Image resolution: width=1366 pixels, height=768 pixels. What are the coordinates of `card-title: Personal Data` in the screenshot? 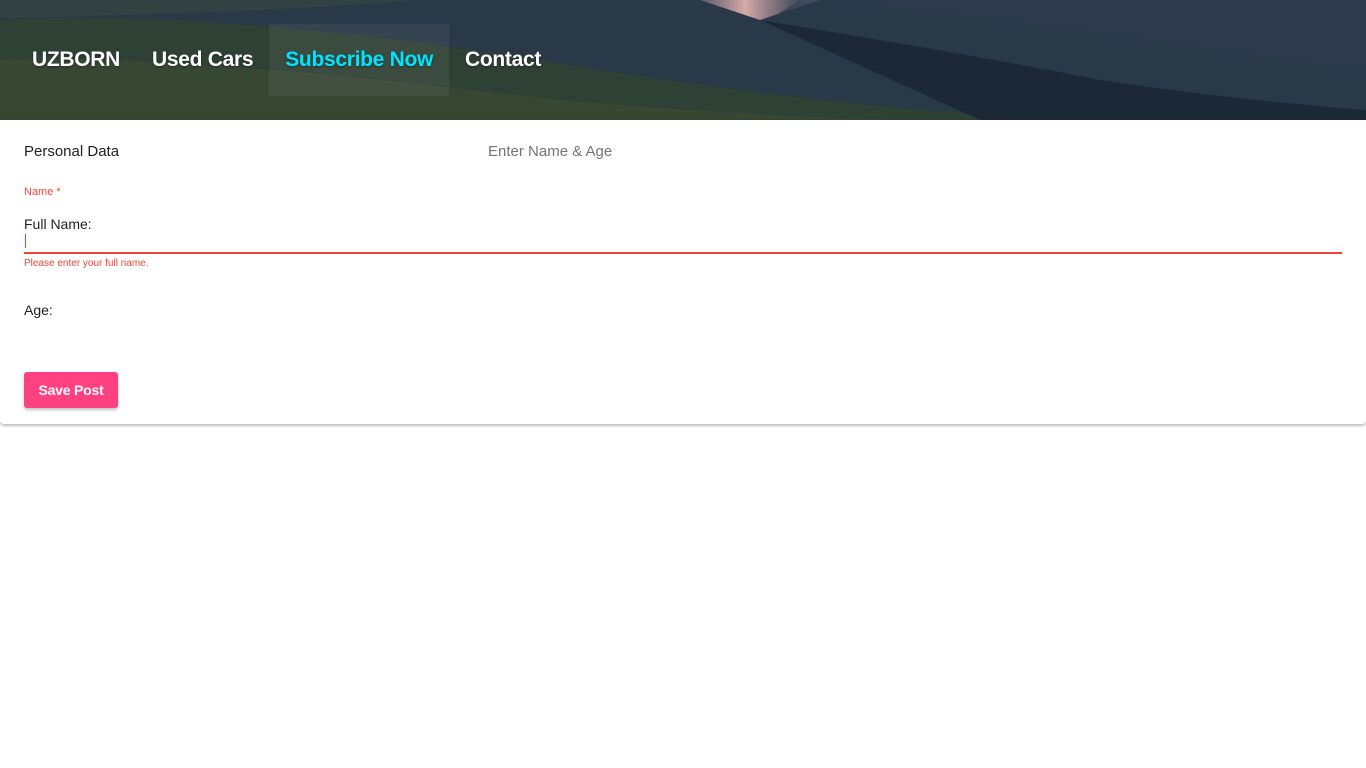 It's located at (72, 151).